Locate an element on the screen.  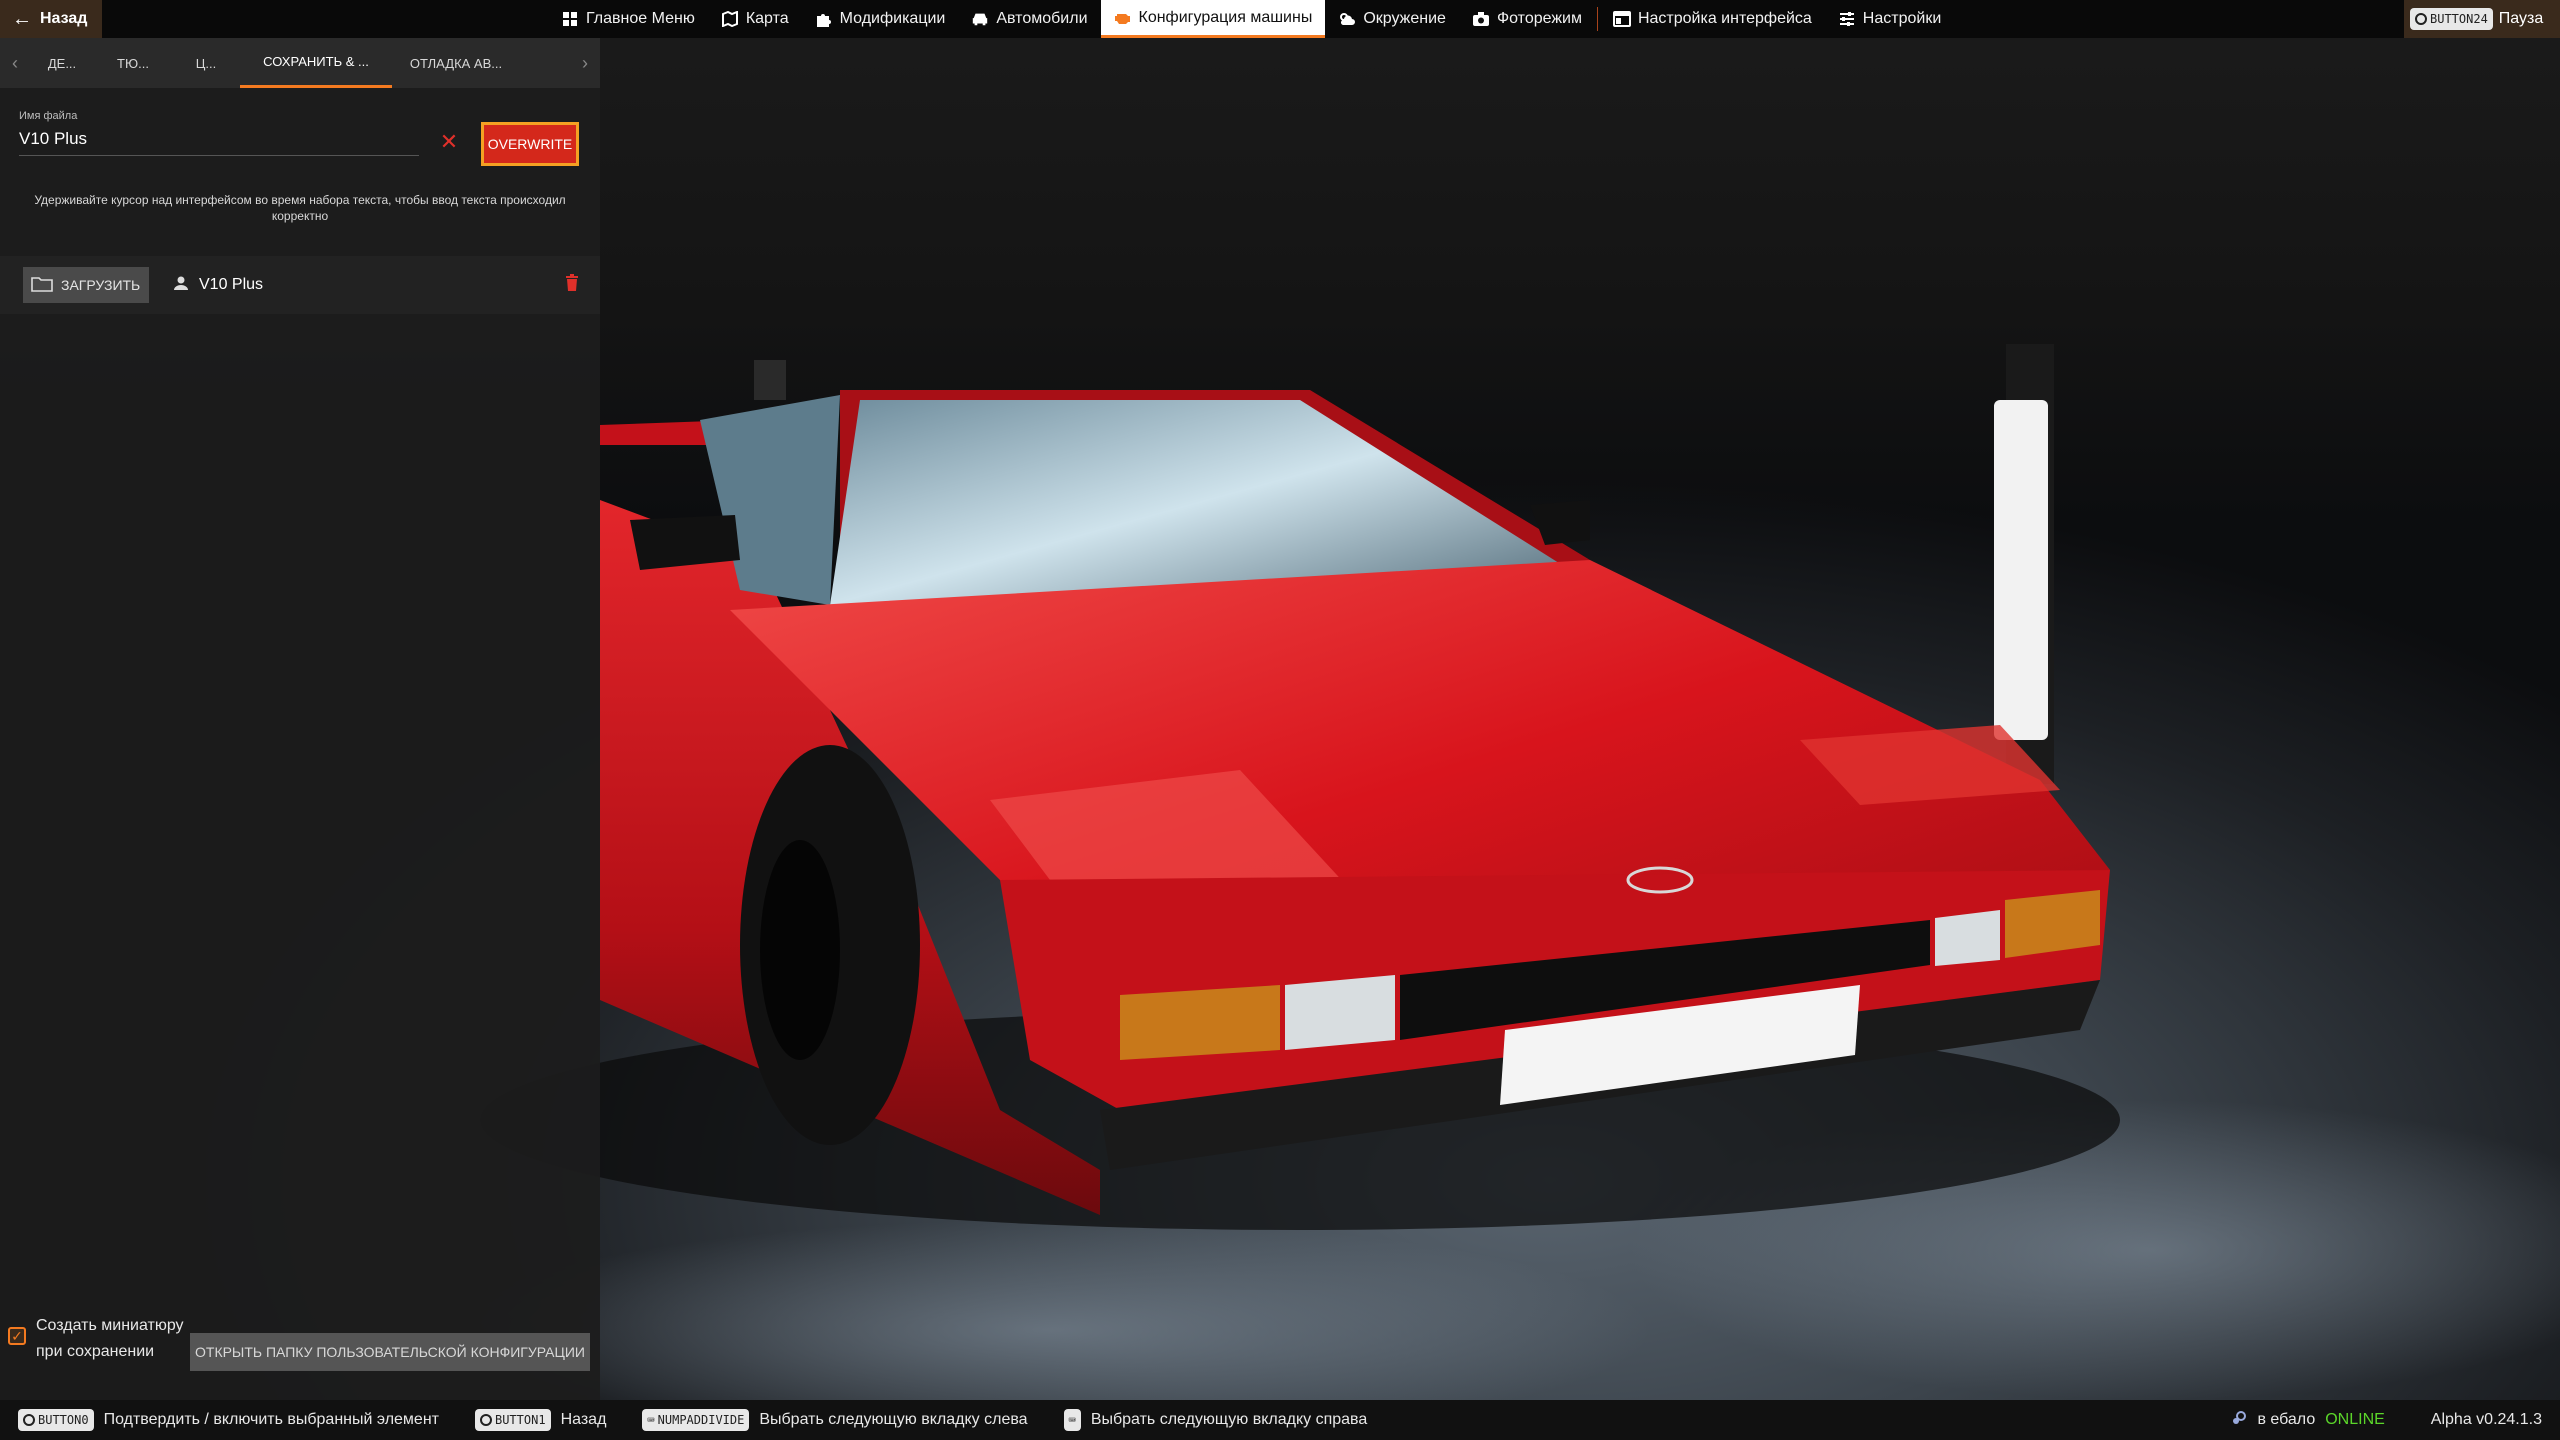
tab-label: Автомобили is located at coordinates (1042, 18).